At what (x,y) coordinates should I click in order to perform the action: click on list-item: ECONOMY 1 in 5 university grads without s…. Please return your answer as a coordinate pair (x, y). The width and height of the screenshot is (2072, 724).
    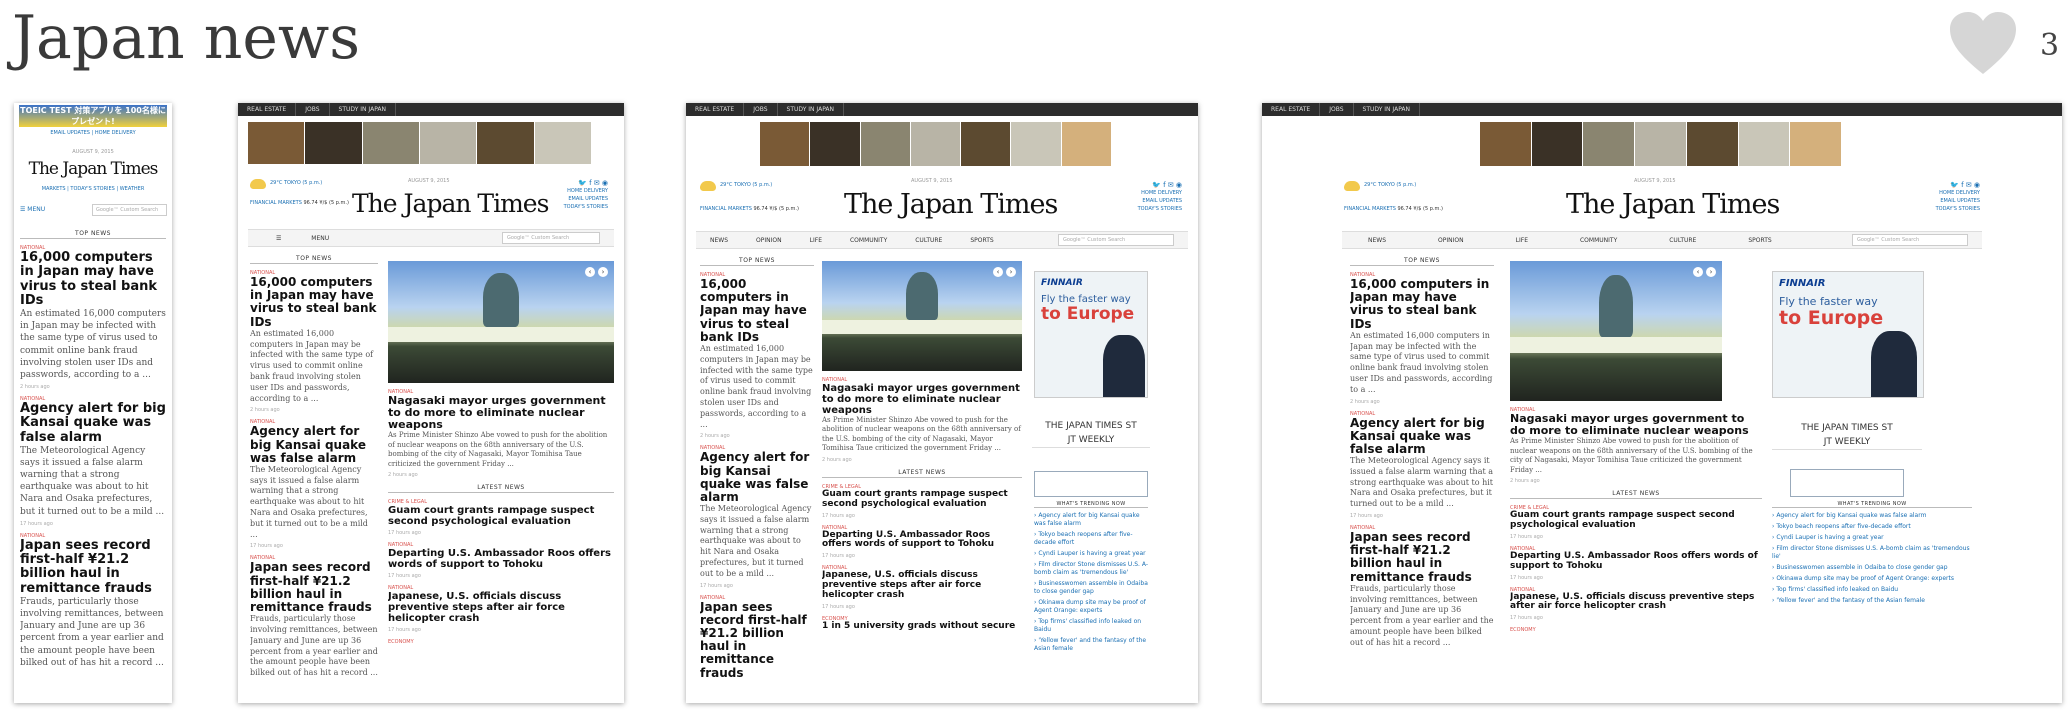
    Looking at the image, I should click on (922, 624).